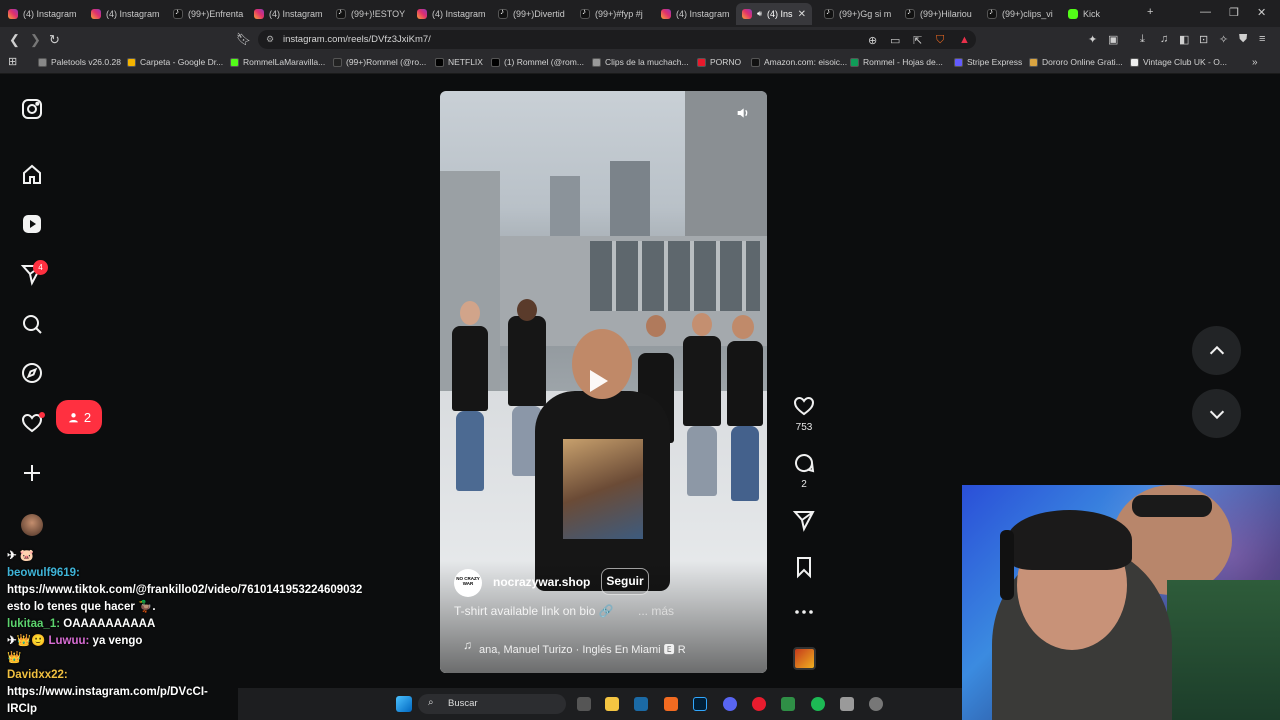 The height and width of the screenshot is (720, 1280). Describe the element at coordinates (802, 14) in the screenshot. I see `close-tab-icon: ✕` at that location.